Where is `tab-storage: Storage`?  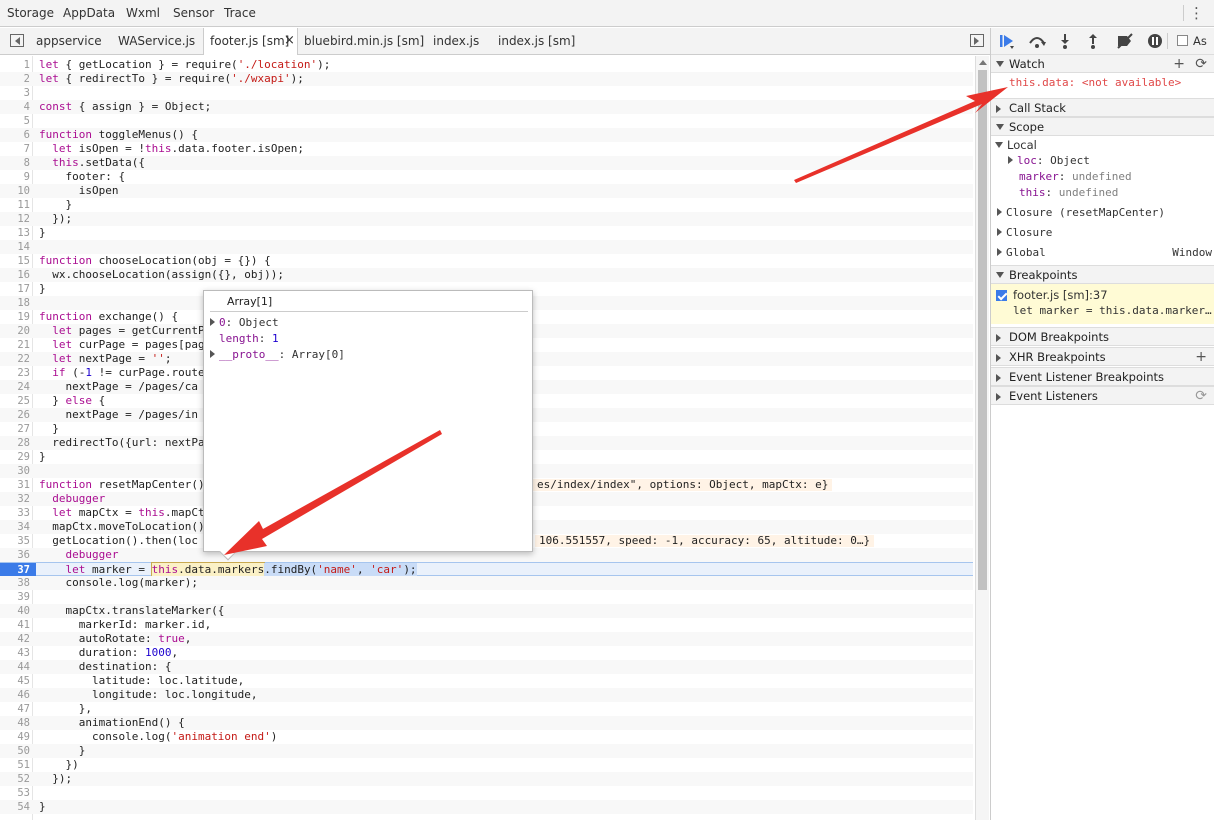 tab-storage: Storage is located at coordinates (30, 13).